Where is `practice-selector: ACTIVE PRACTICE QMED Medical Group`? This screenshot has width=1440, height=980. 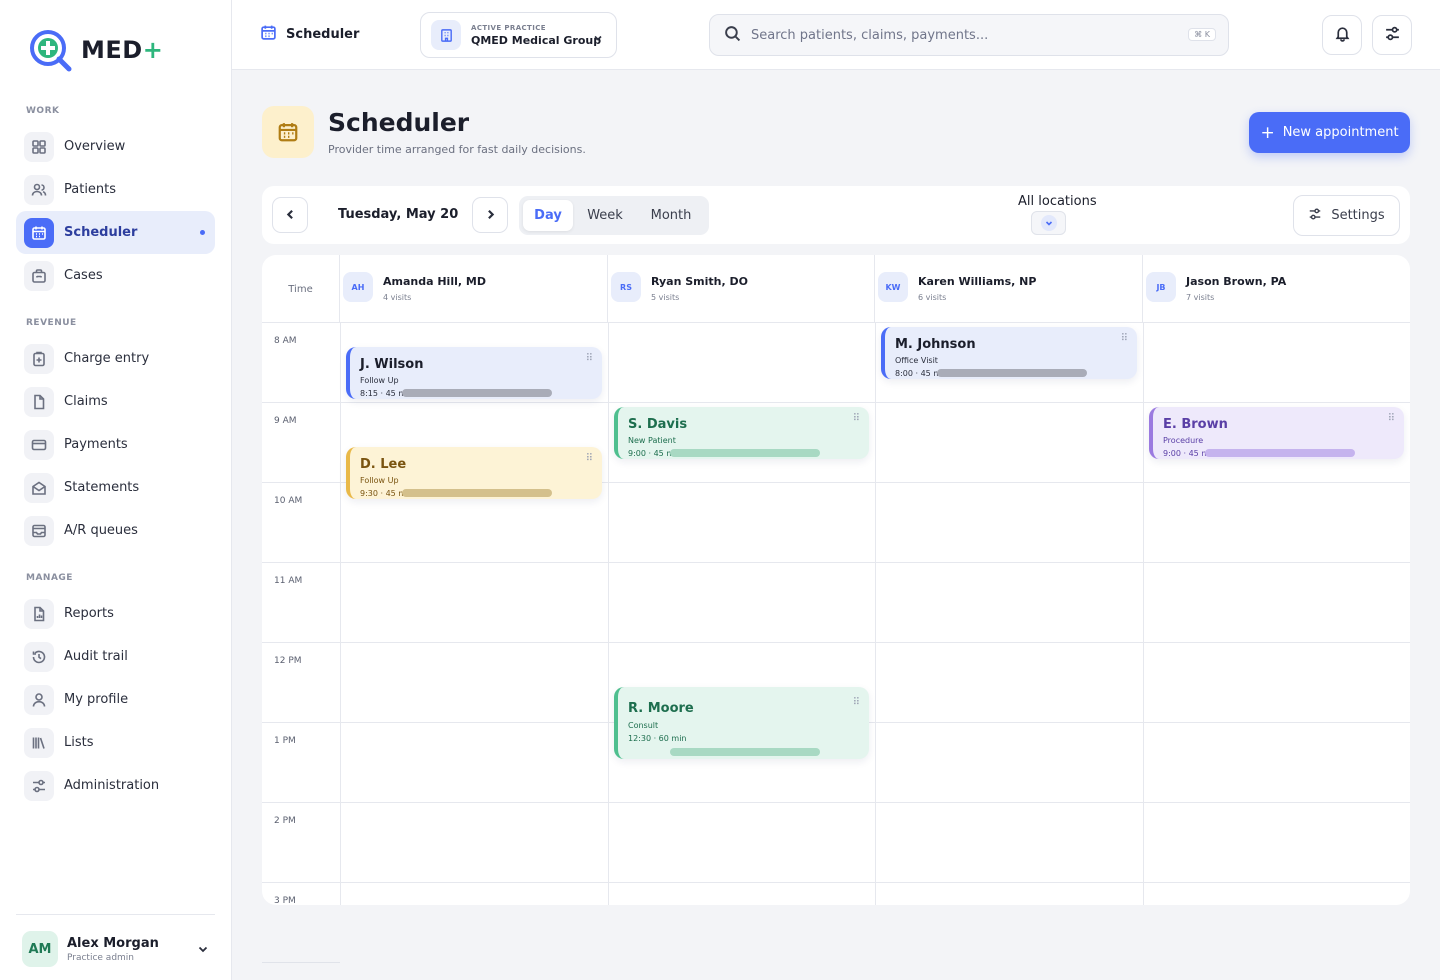 practice-selector: ACTIVE PRACTICE QMED Medical Group is located at coordinates (518, 35).